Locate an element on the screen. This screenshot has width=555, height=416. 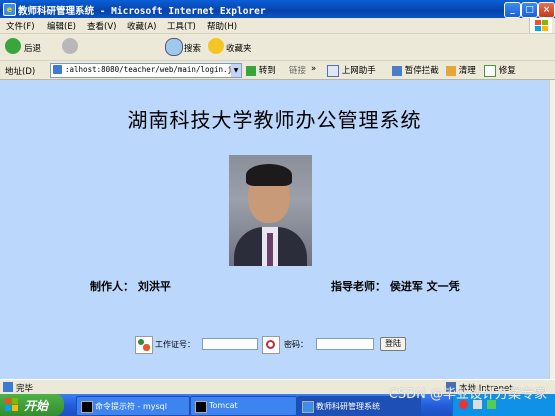
ie-icon is located at coordinates (308, 407).